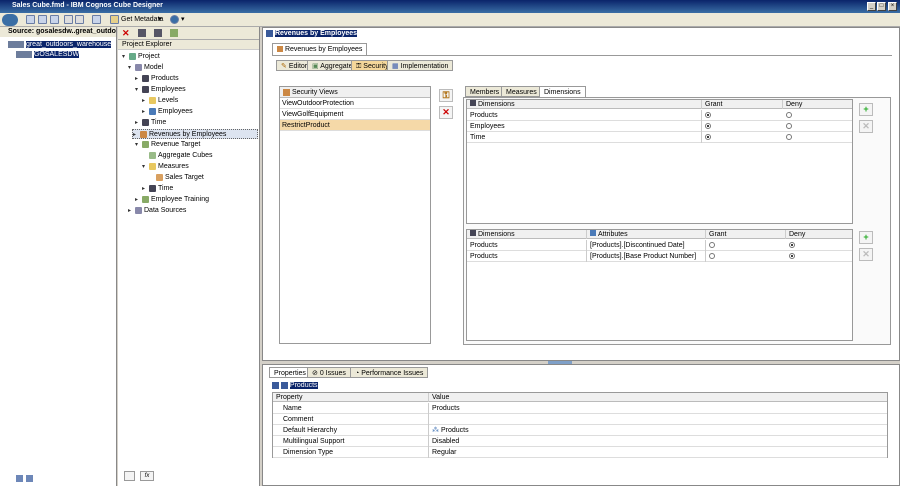 This screenshot has height=486, width=900. What do you see at coordinates (646, 234) in the screenshot?
I see `attributes-column-header: Attributes` at bounding box center [646, 234].